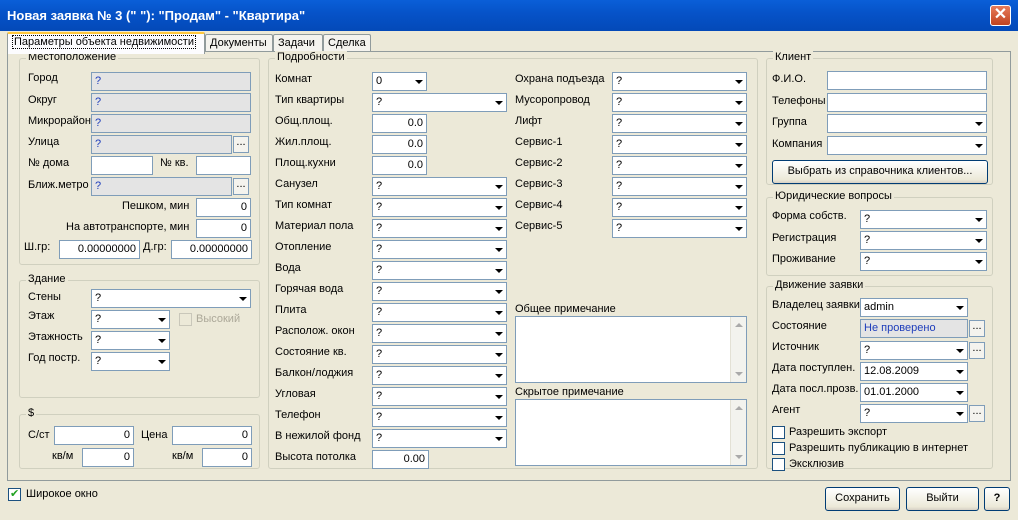  What do you see at coordinates (997, 499) in the screenshot?
I see `help-button: ?` at bounding box center [997, 499].